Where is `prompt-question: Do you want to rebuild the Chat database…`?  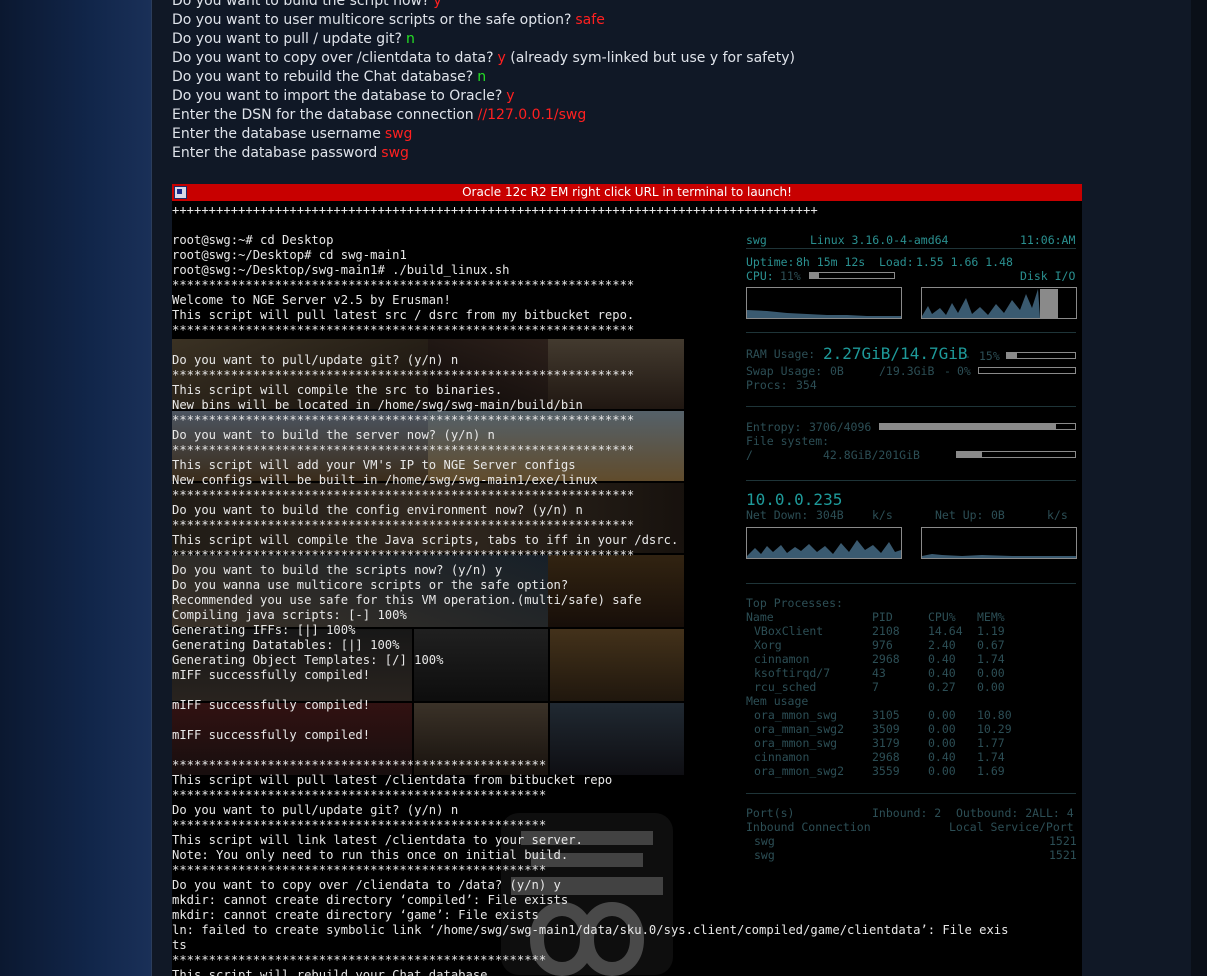 prompt-question: Do you want to rebuild the Chat database… is located at coordinates (323, 77).